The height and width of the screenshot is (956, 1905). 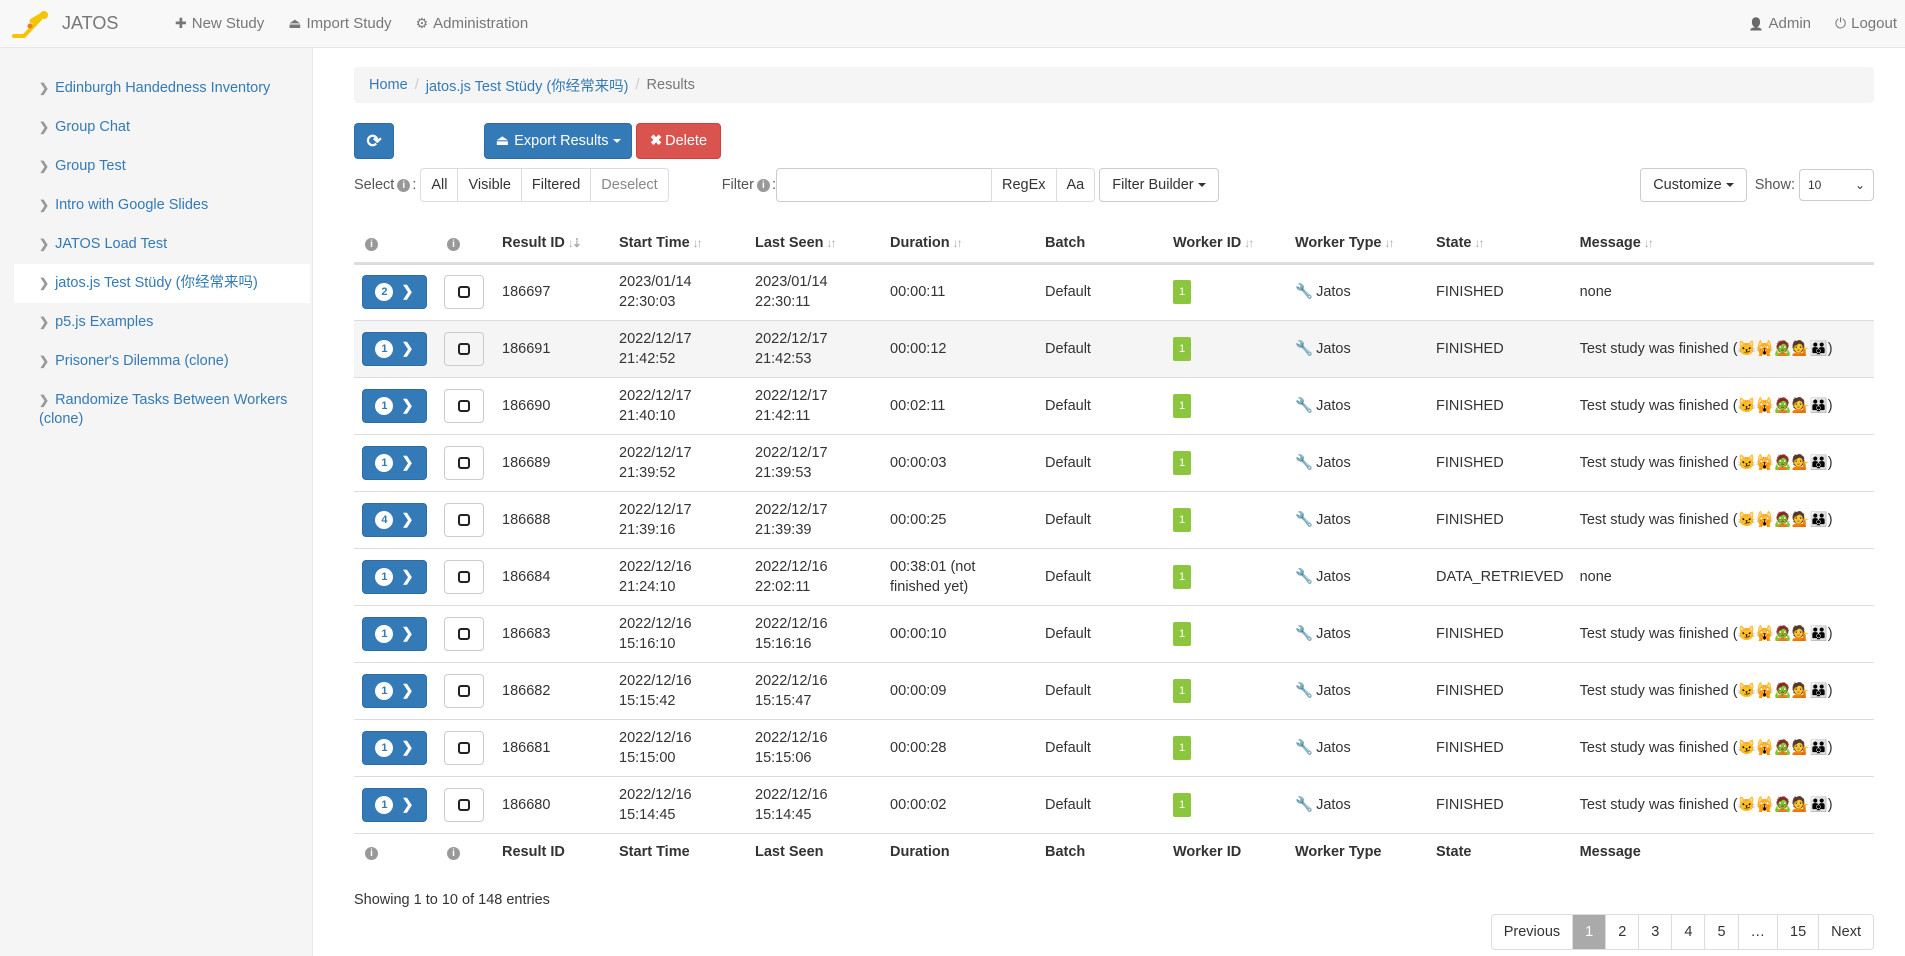 What do you see at coordinates (162, 127) in the screenshot?
I see `sidebar-item-study: ❯ Group Chat` at bounding box center [162, 127].